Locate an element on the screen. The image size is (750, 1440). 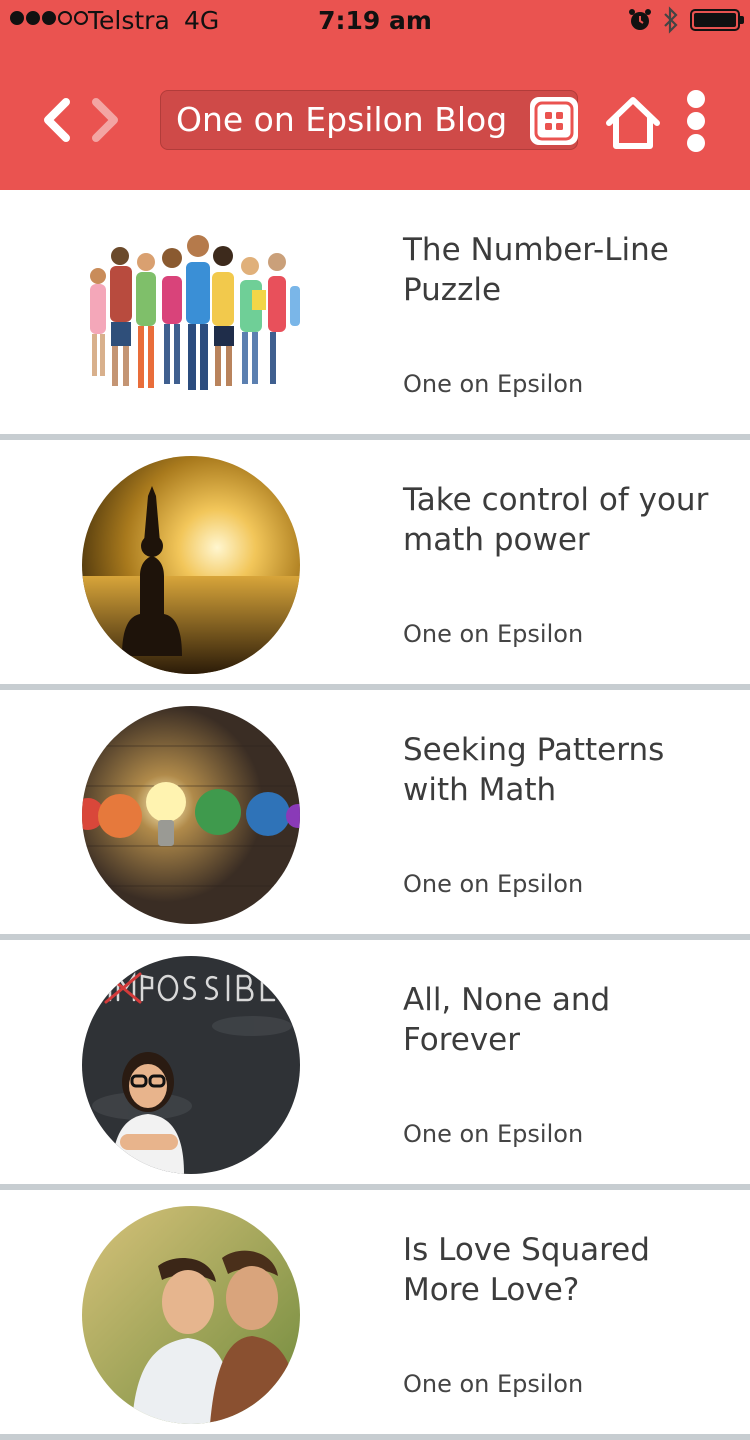
alarm-icon is located at coordinates (640, 19).